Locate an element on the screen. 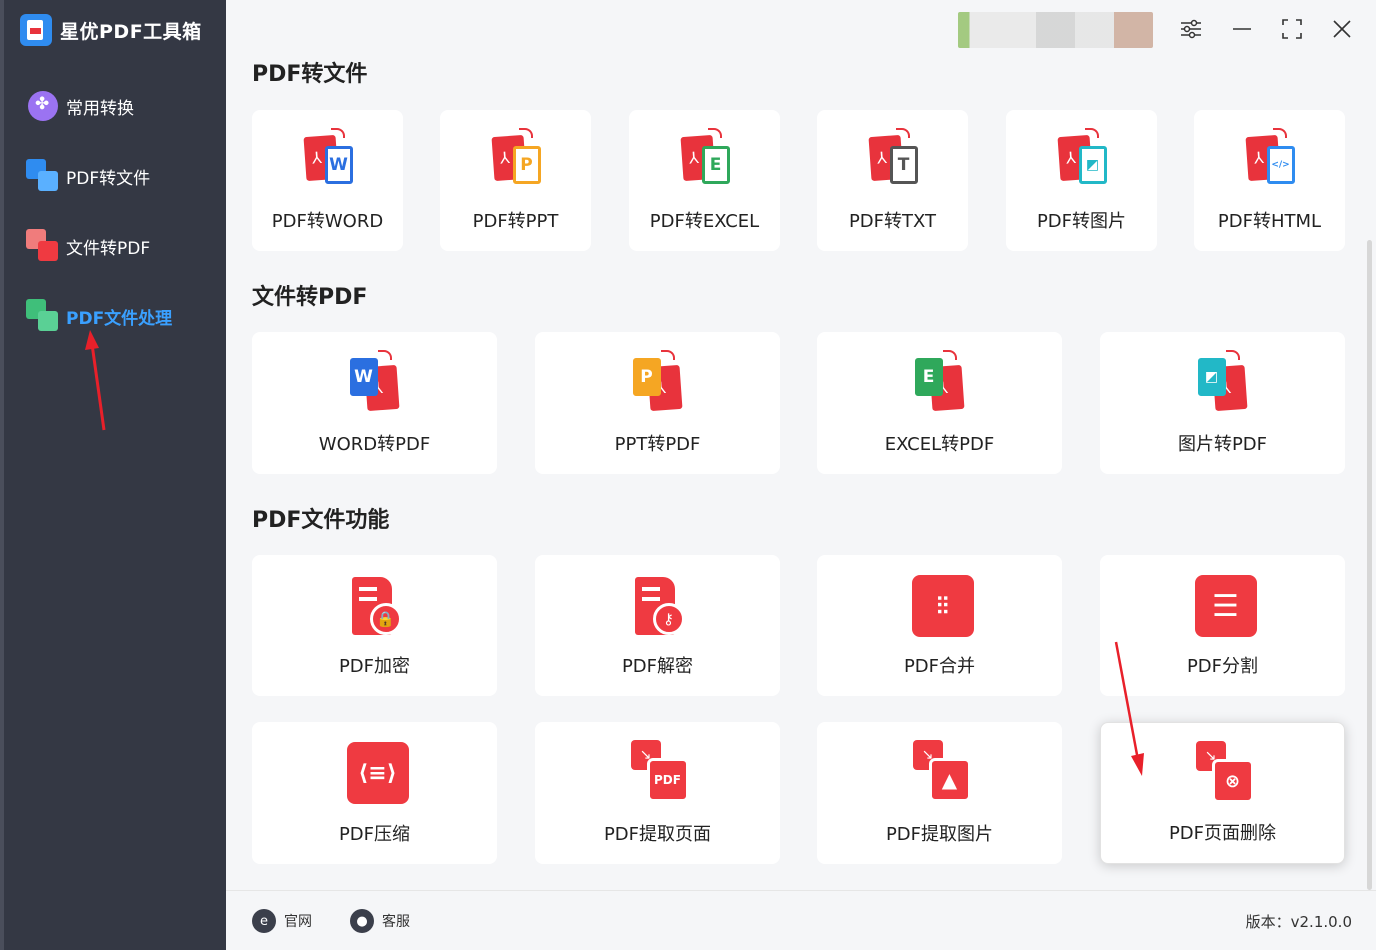 This screenshot has height=950, width=1376. pdf-extract-images-icon: ↘ ▲ is located at coordinates (940, 773).